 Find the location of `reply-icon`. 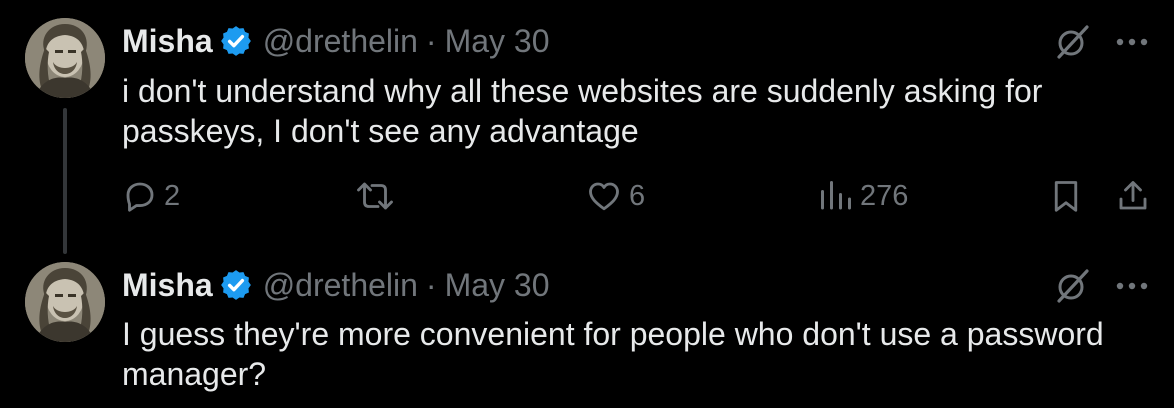

reply-icon is located at coordinates (140, 197).